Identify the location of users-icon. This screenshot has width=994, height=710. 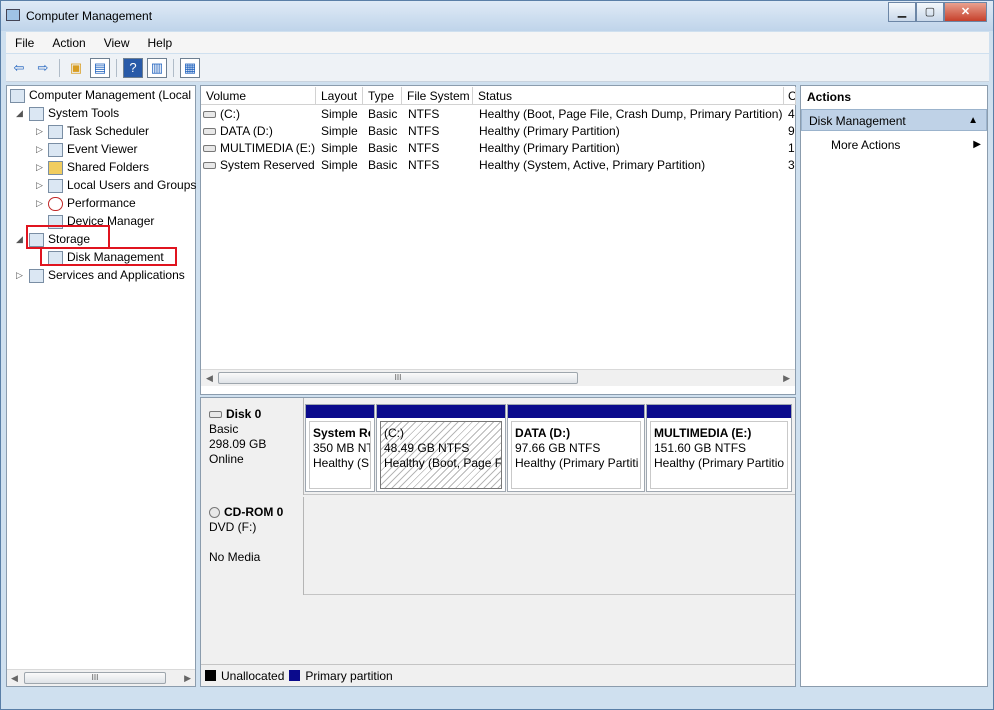
(55, 185).